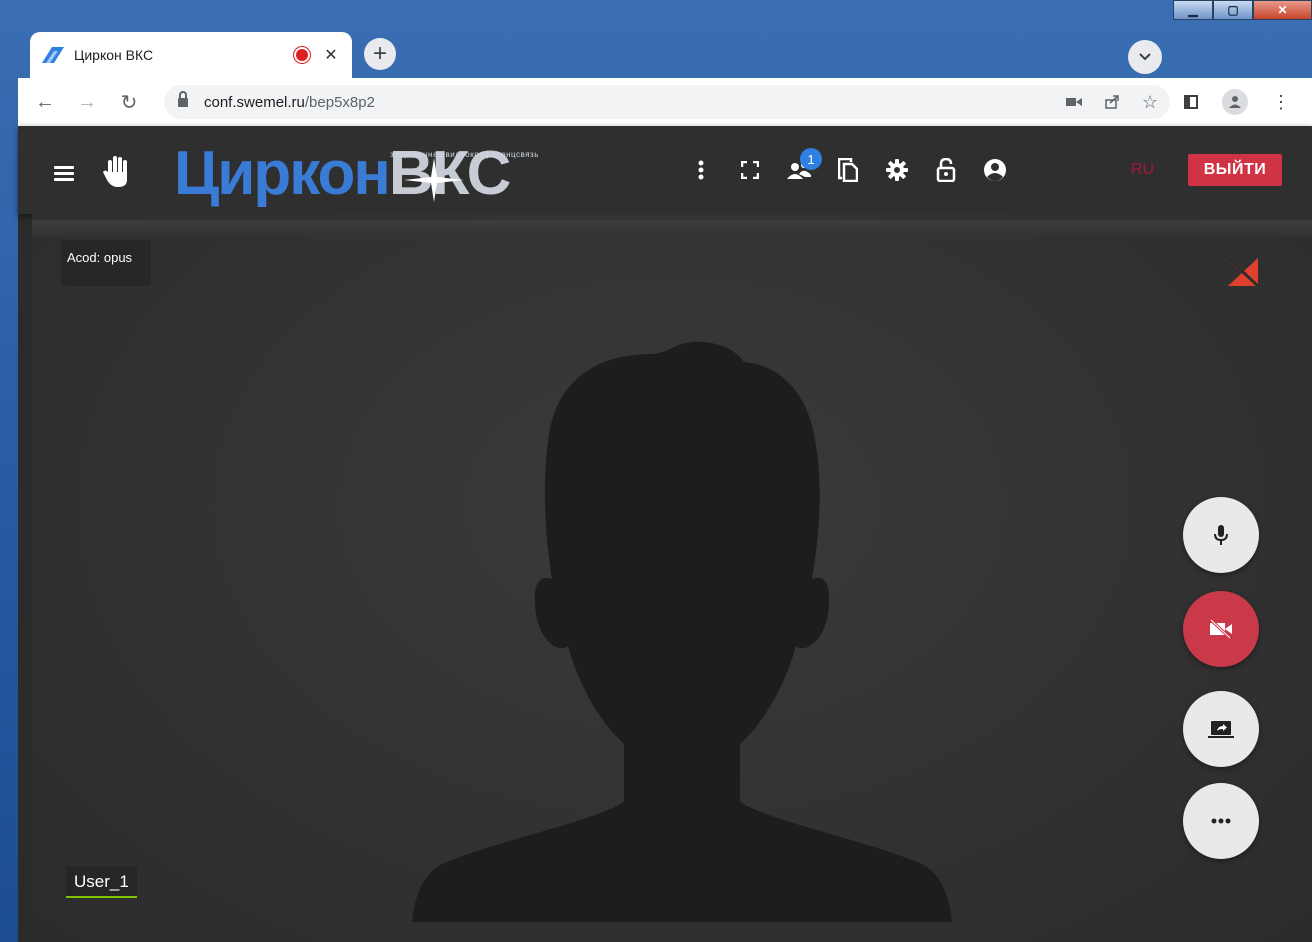 The width and height of the screenshot is (1312, 942). I want to click on browser-toolbar: ← → ↻ conf.swemel.ru/bep5x8p2 ☆ ⋮, so click(665, 102).